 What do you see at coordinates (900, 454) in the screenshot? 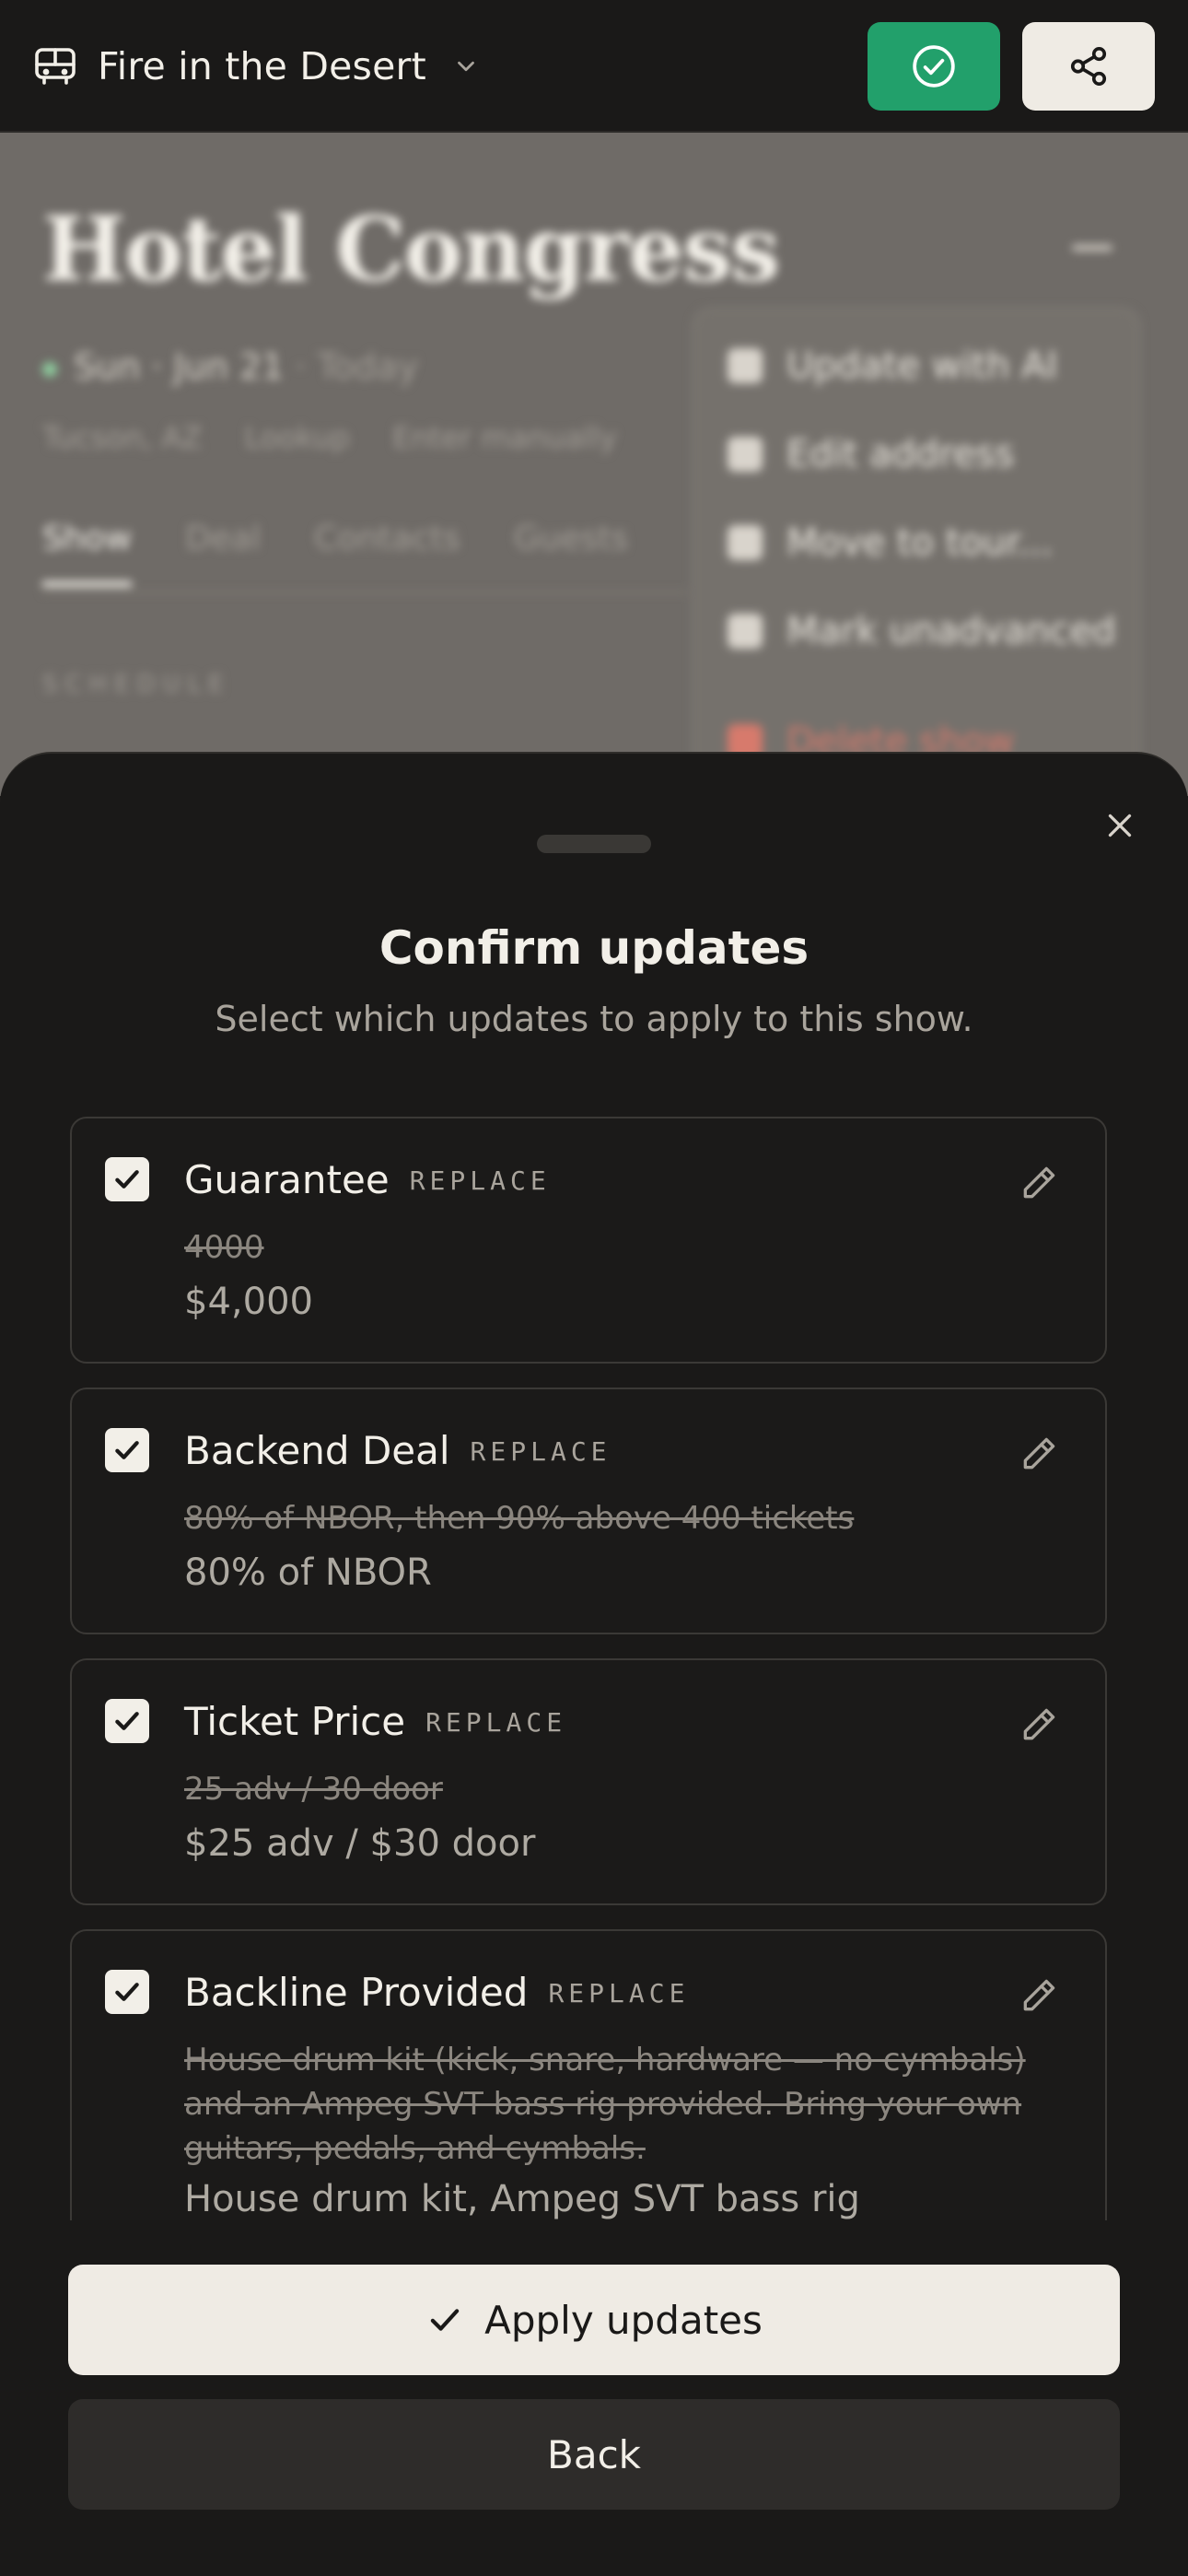
I see `menu-item-label: Edit address` at bounding box center [900, 454].